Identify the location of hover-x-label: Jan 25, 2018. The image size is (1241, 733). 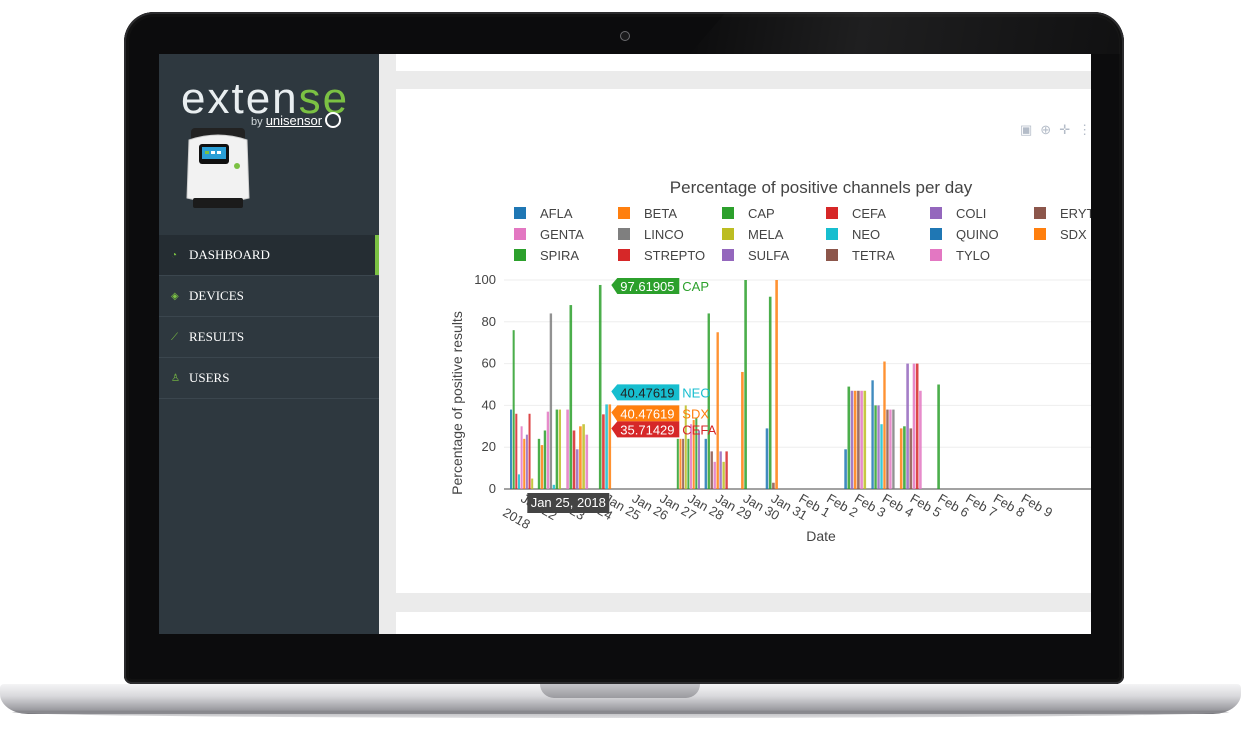
(568, 503).